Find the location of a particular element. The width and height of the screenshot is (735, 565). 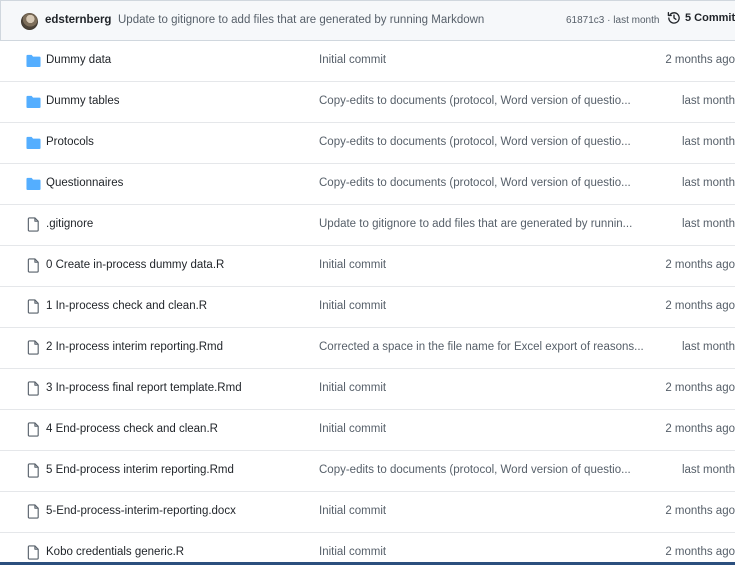

history-icon is located at coordinates (674, 18).